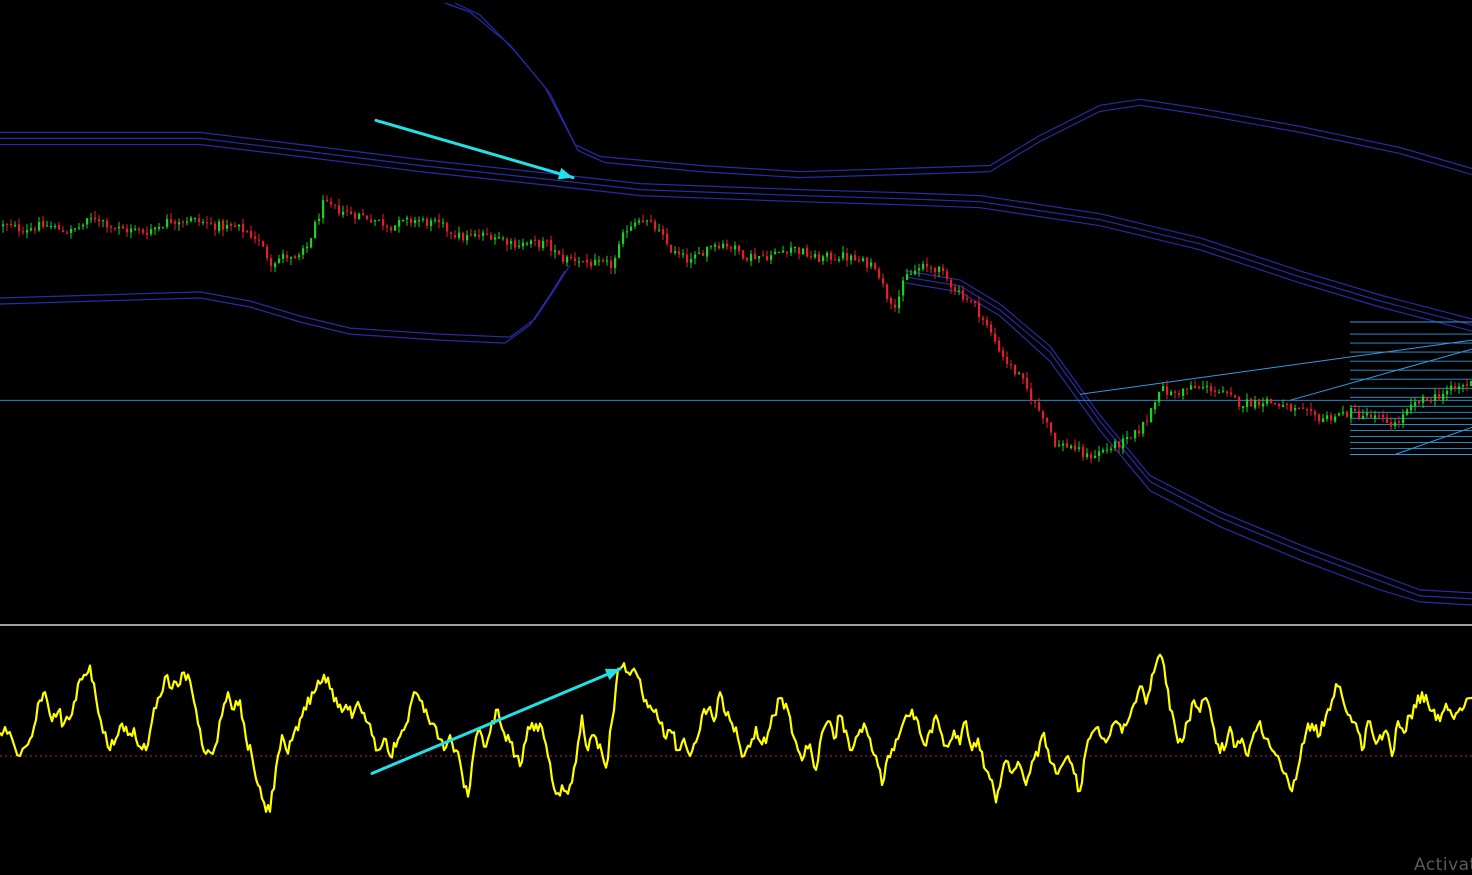 The width and height of the screenshot is (1472, 875). What do you see at coordinates (474, 149) in the screenshot?
I see `price-arrow-0-shaft` at bounding box center [474, 149].